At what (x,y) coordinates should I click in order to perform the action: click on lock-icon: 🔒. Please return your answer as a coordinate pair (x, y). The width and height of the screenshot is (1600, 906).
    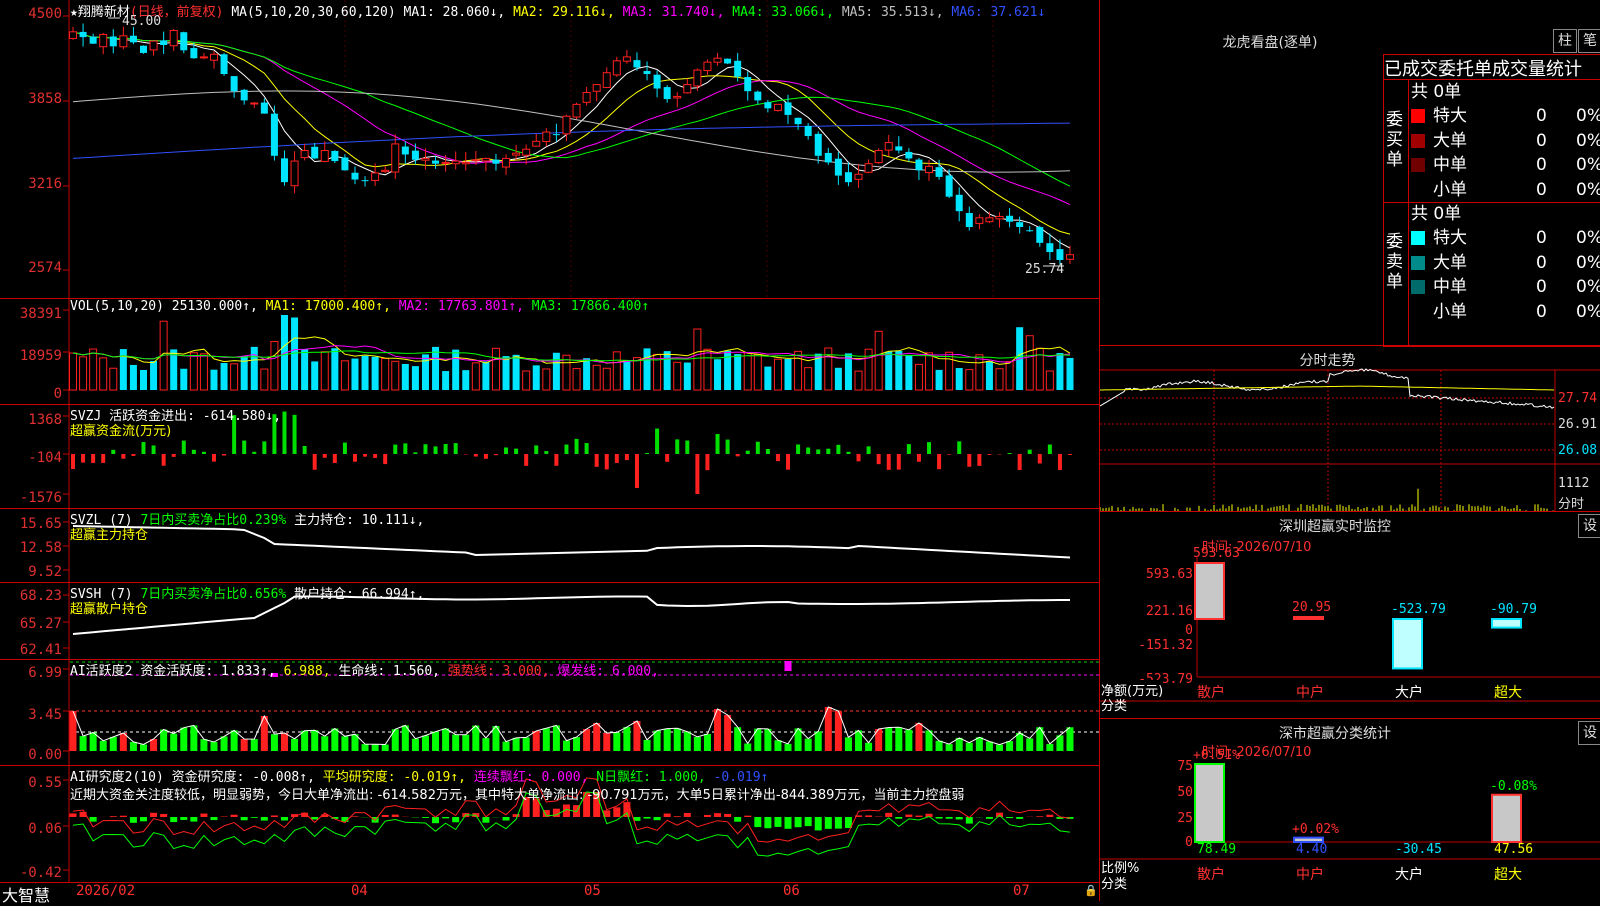
    Looking at the image, I should click on (1091, 890).